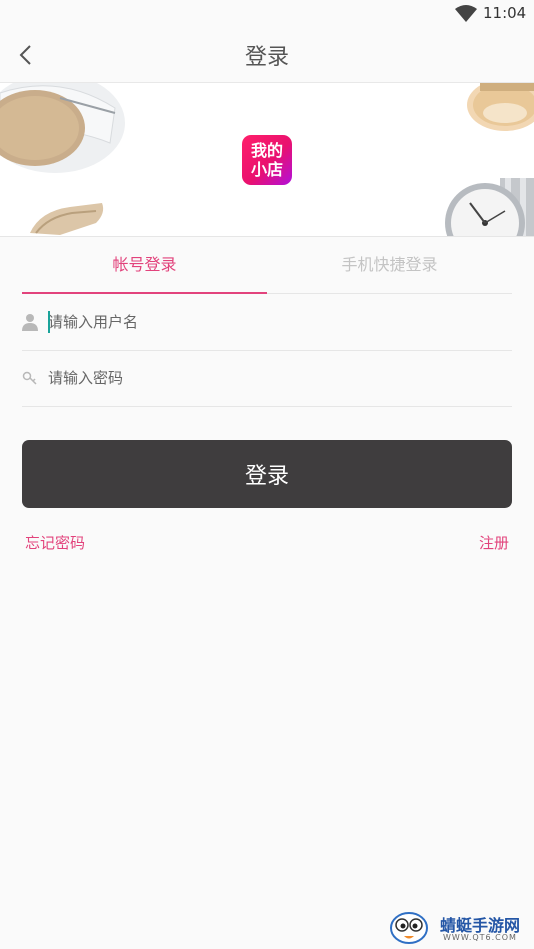 This screenshot has width=534, height=949. I want to click on forgot-password-link: 忘记密码, so click(55, 542).